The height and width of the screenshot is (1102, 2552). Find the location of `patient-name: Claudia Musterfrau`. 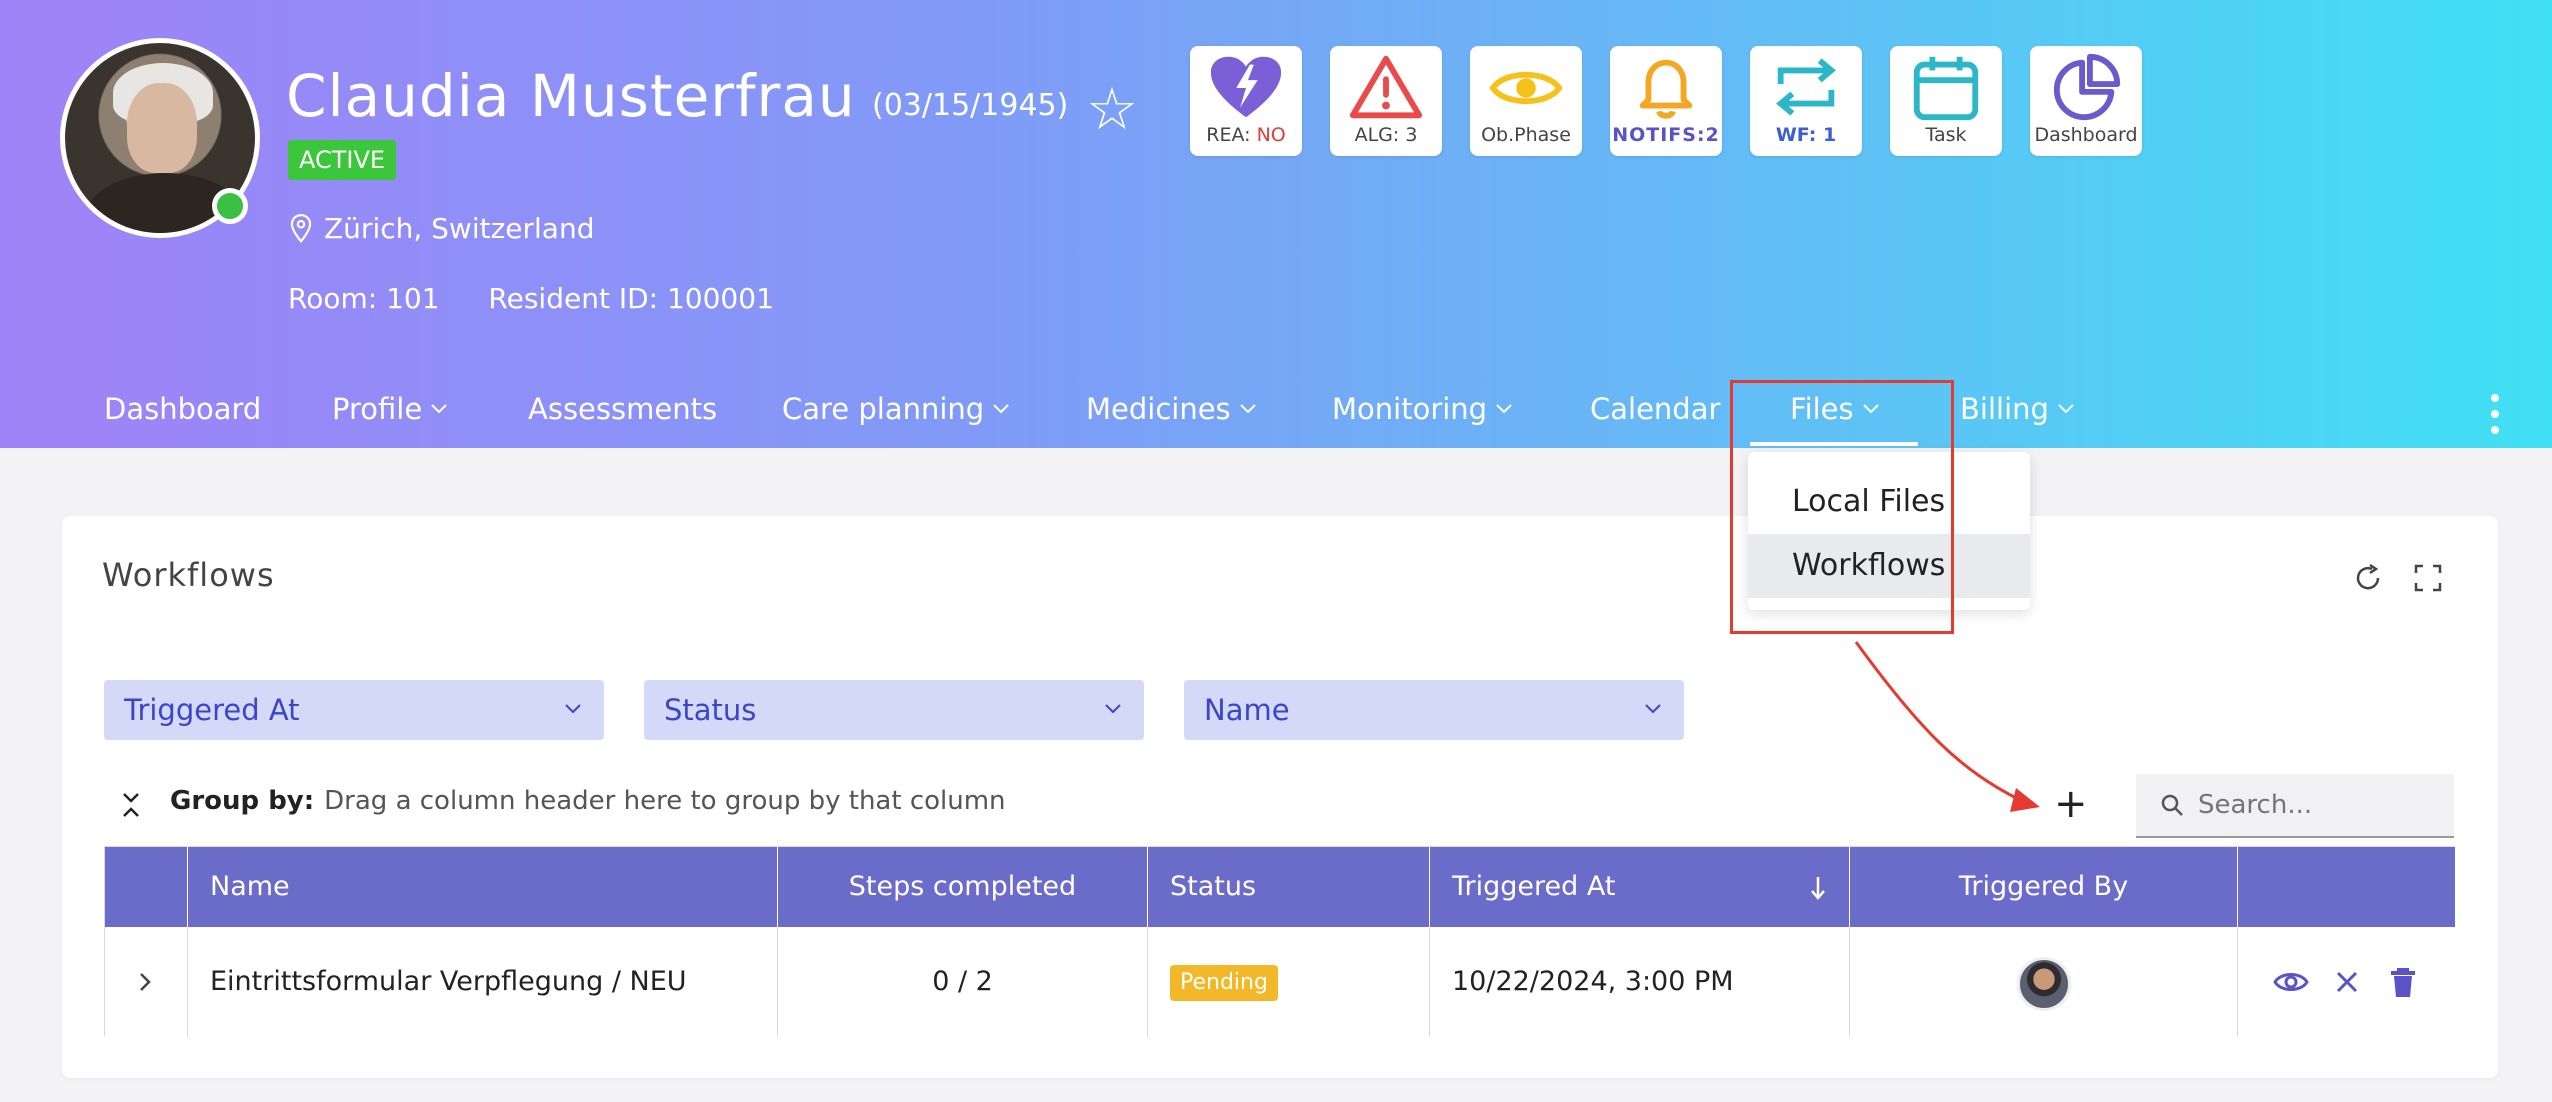

patient-name: Claudia Musterfrau is located at coordinates (571, 96).